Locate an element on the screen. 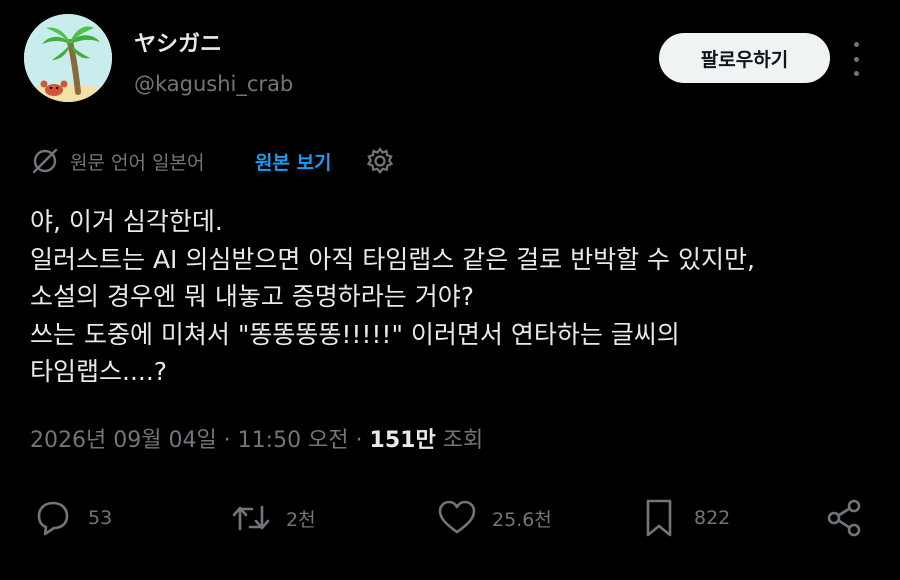 The image size is (900, 580). like-button: 25.6천 is located at coordinates (493, 518).